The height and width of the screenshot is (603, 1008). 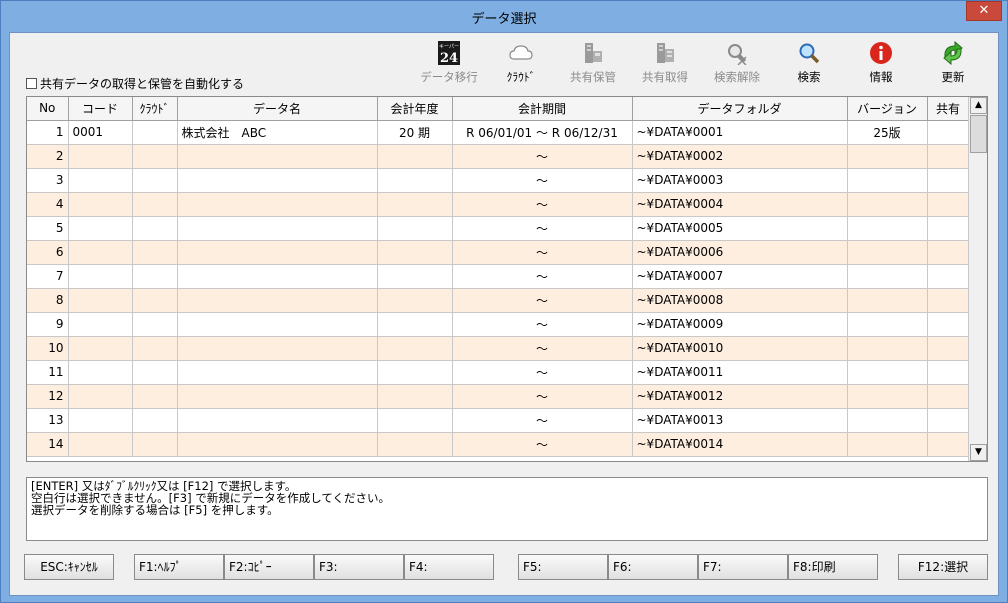 I want to click on cell-folder: ~¥DATA¥0011, so click(x=740, y=372).